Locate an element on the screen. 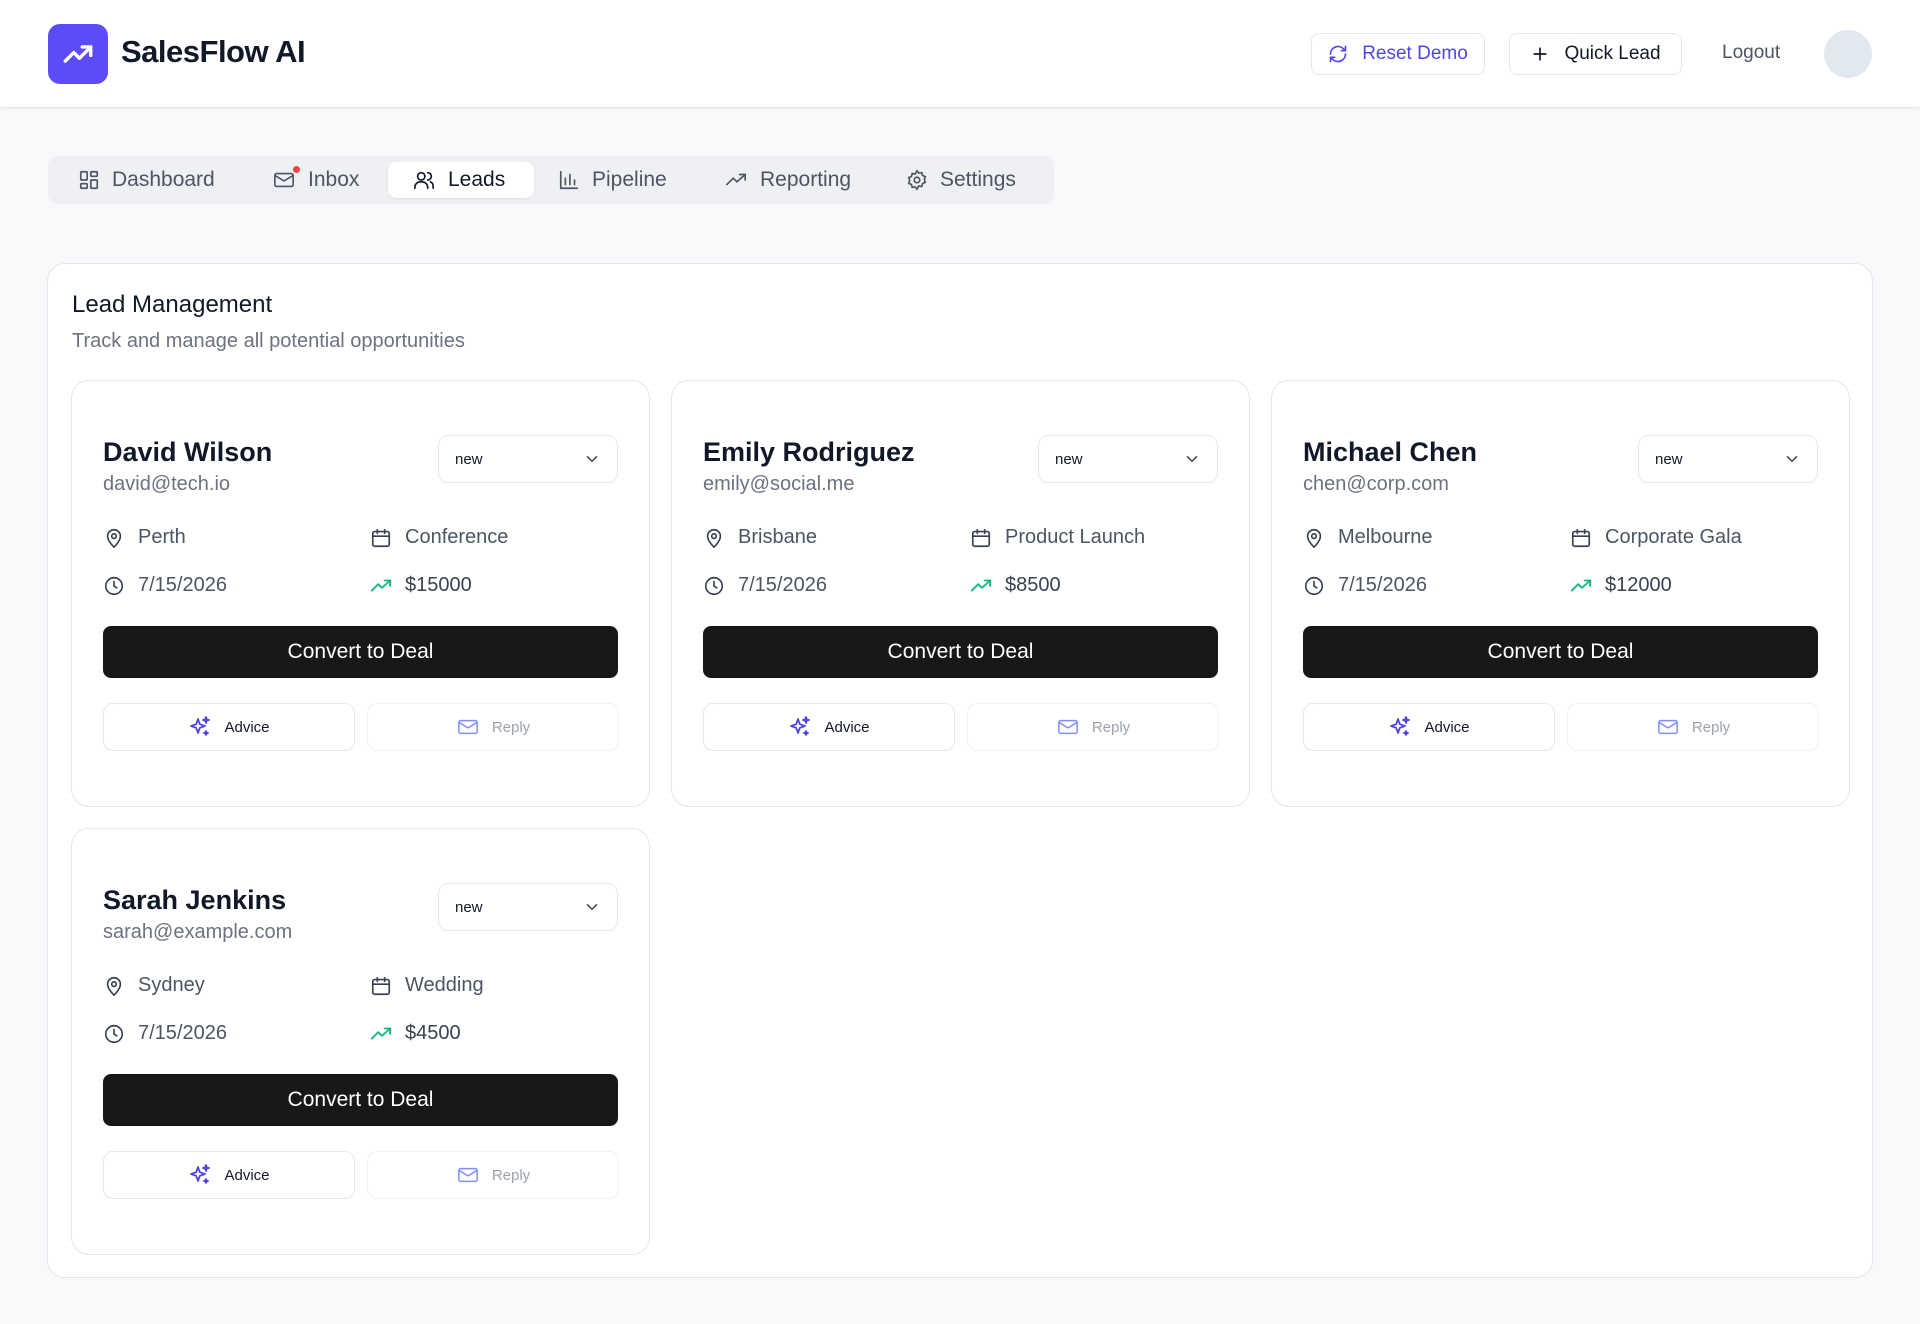  refresh-icon is located at coordinates (1338, 54).